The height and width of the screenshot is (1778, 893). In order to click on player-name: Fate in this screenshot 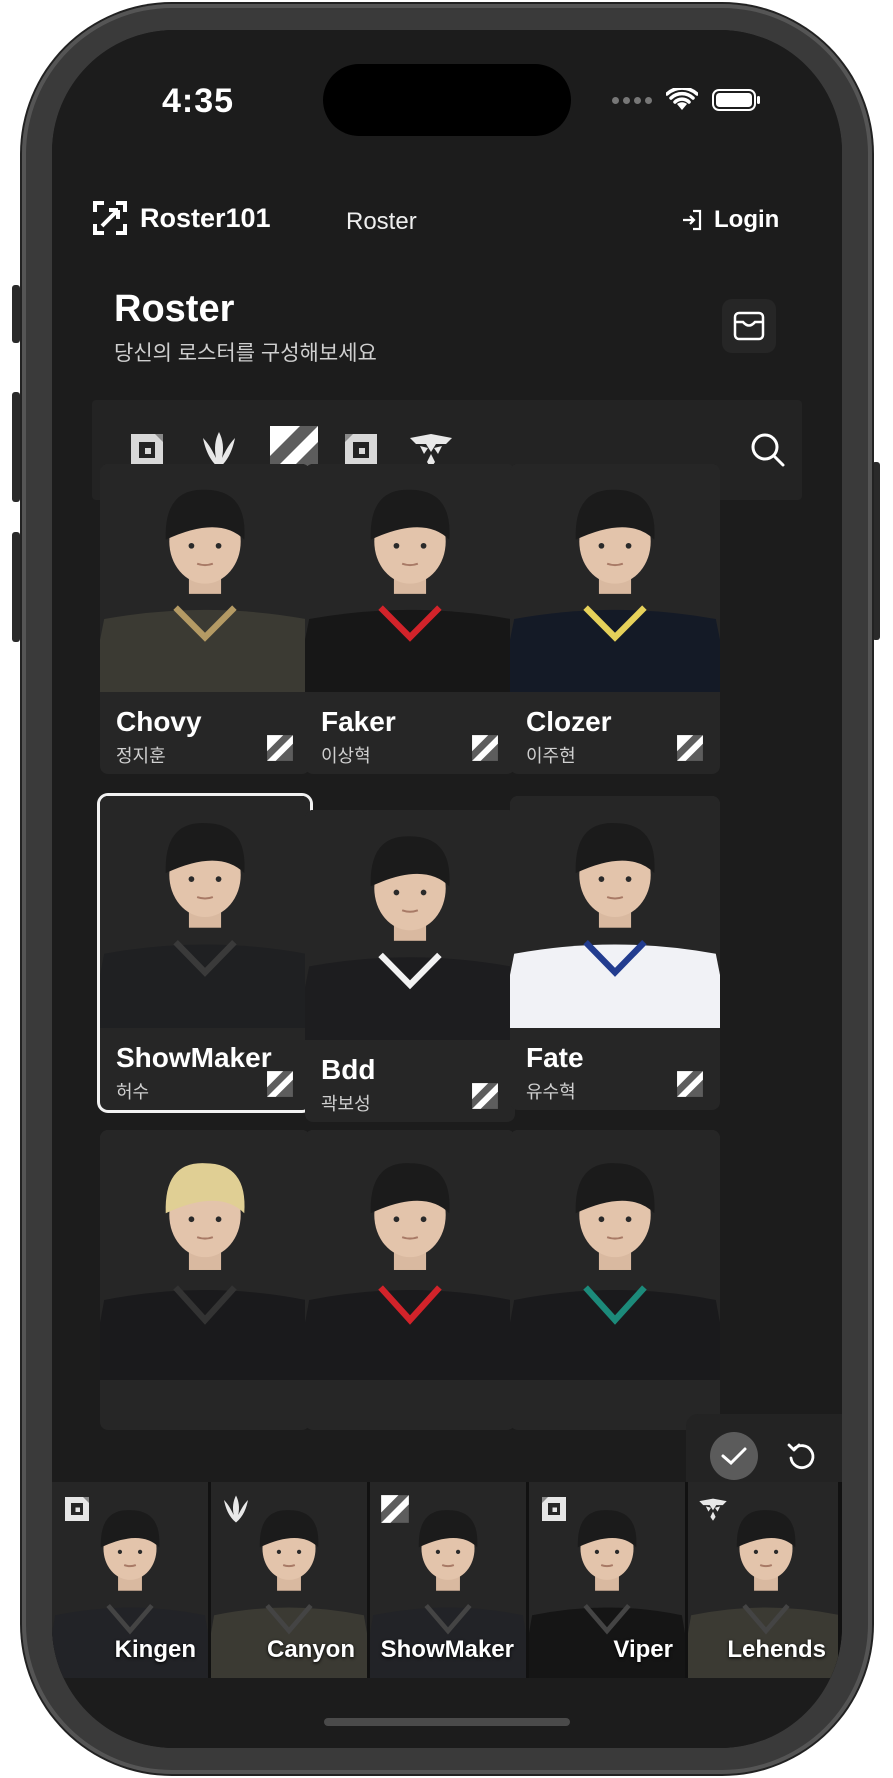, I will do `click(555, 1057)`.